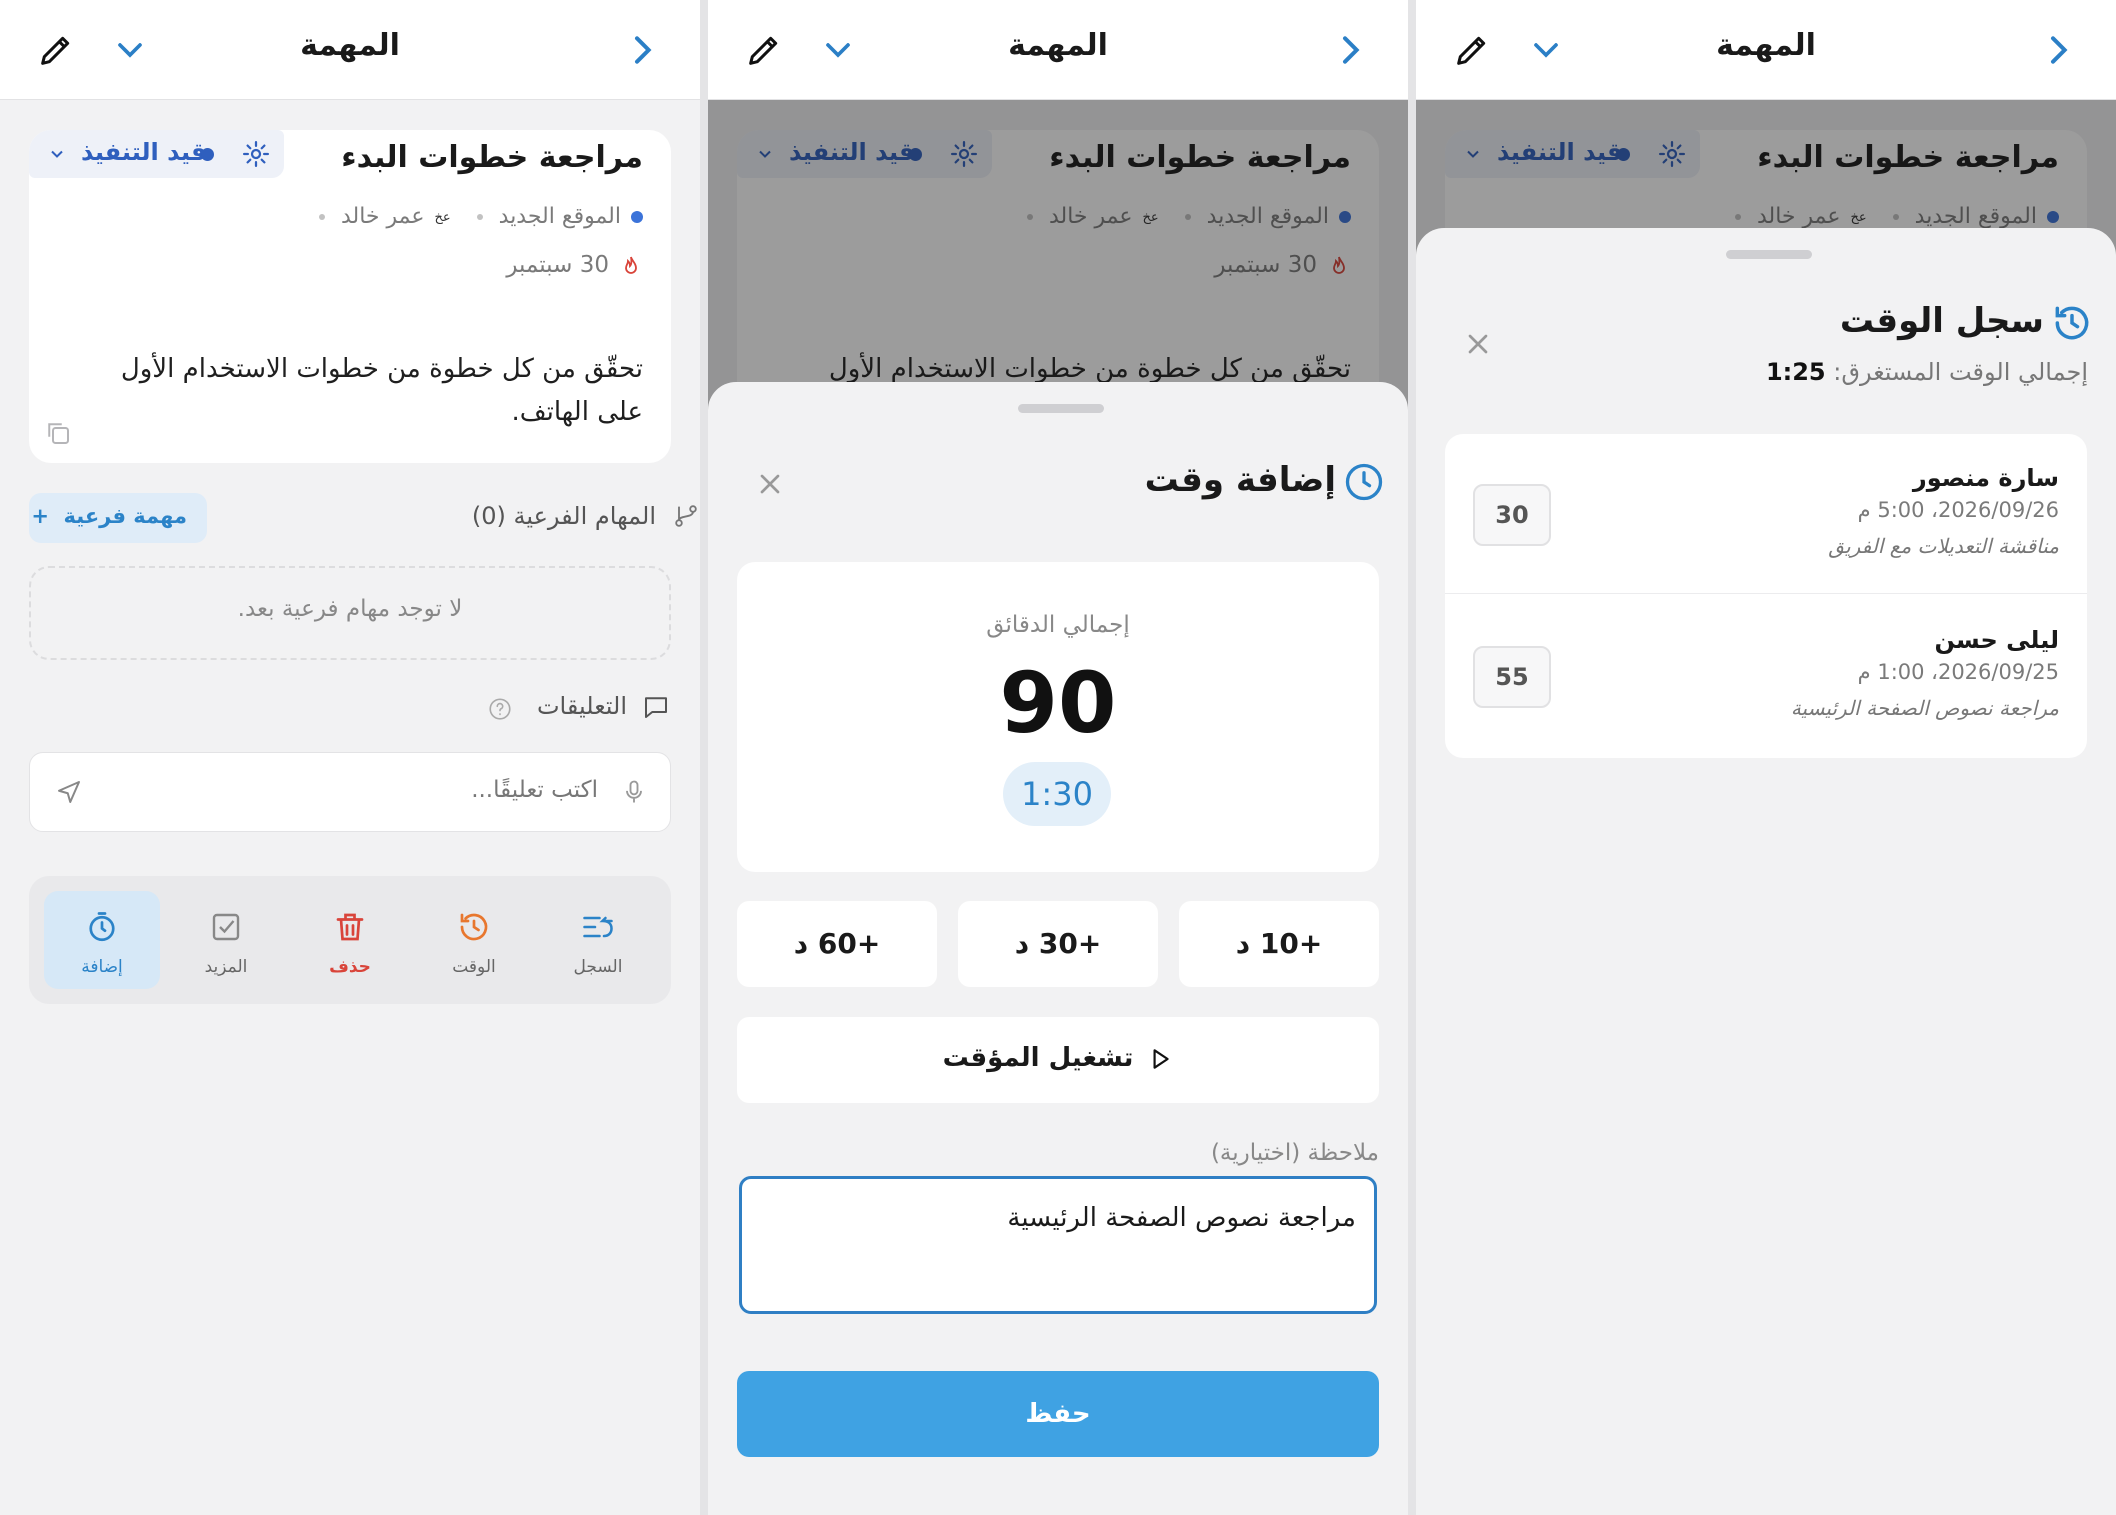 This screenshot has width=2116, height=1515. What do you see at coordinates (557, 265) in the screenshot?
I see `due-date-text: 30 سبتمبر` at bounding box center [557, 265].